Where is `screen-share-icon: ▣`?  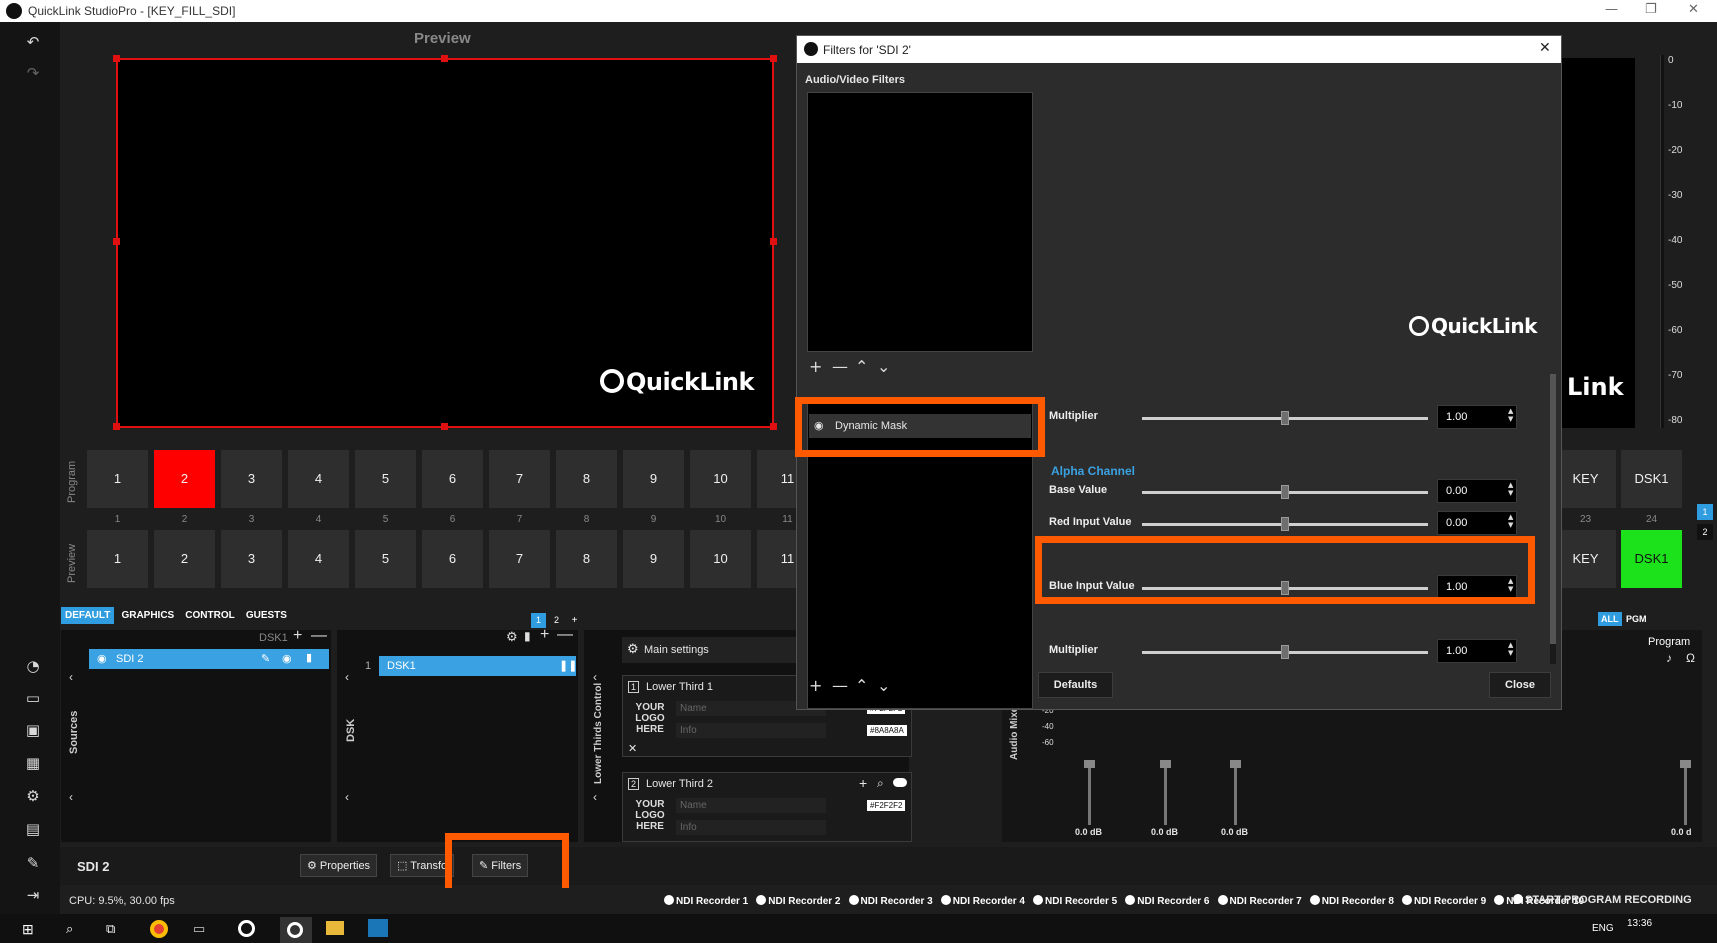 screen-share-icon: ▣ is located at coordinates (33, 730).